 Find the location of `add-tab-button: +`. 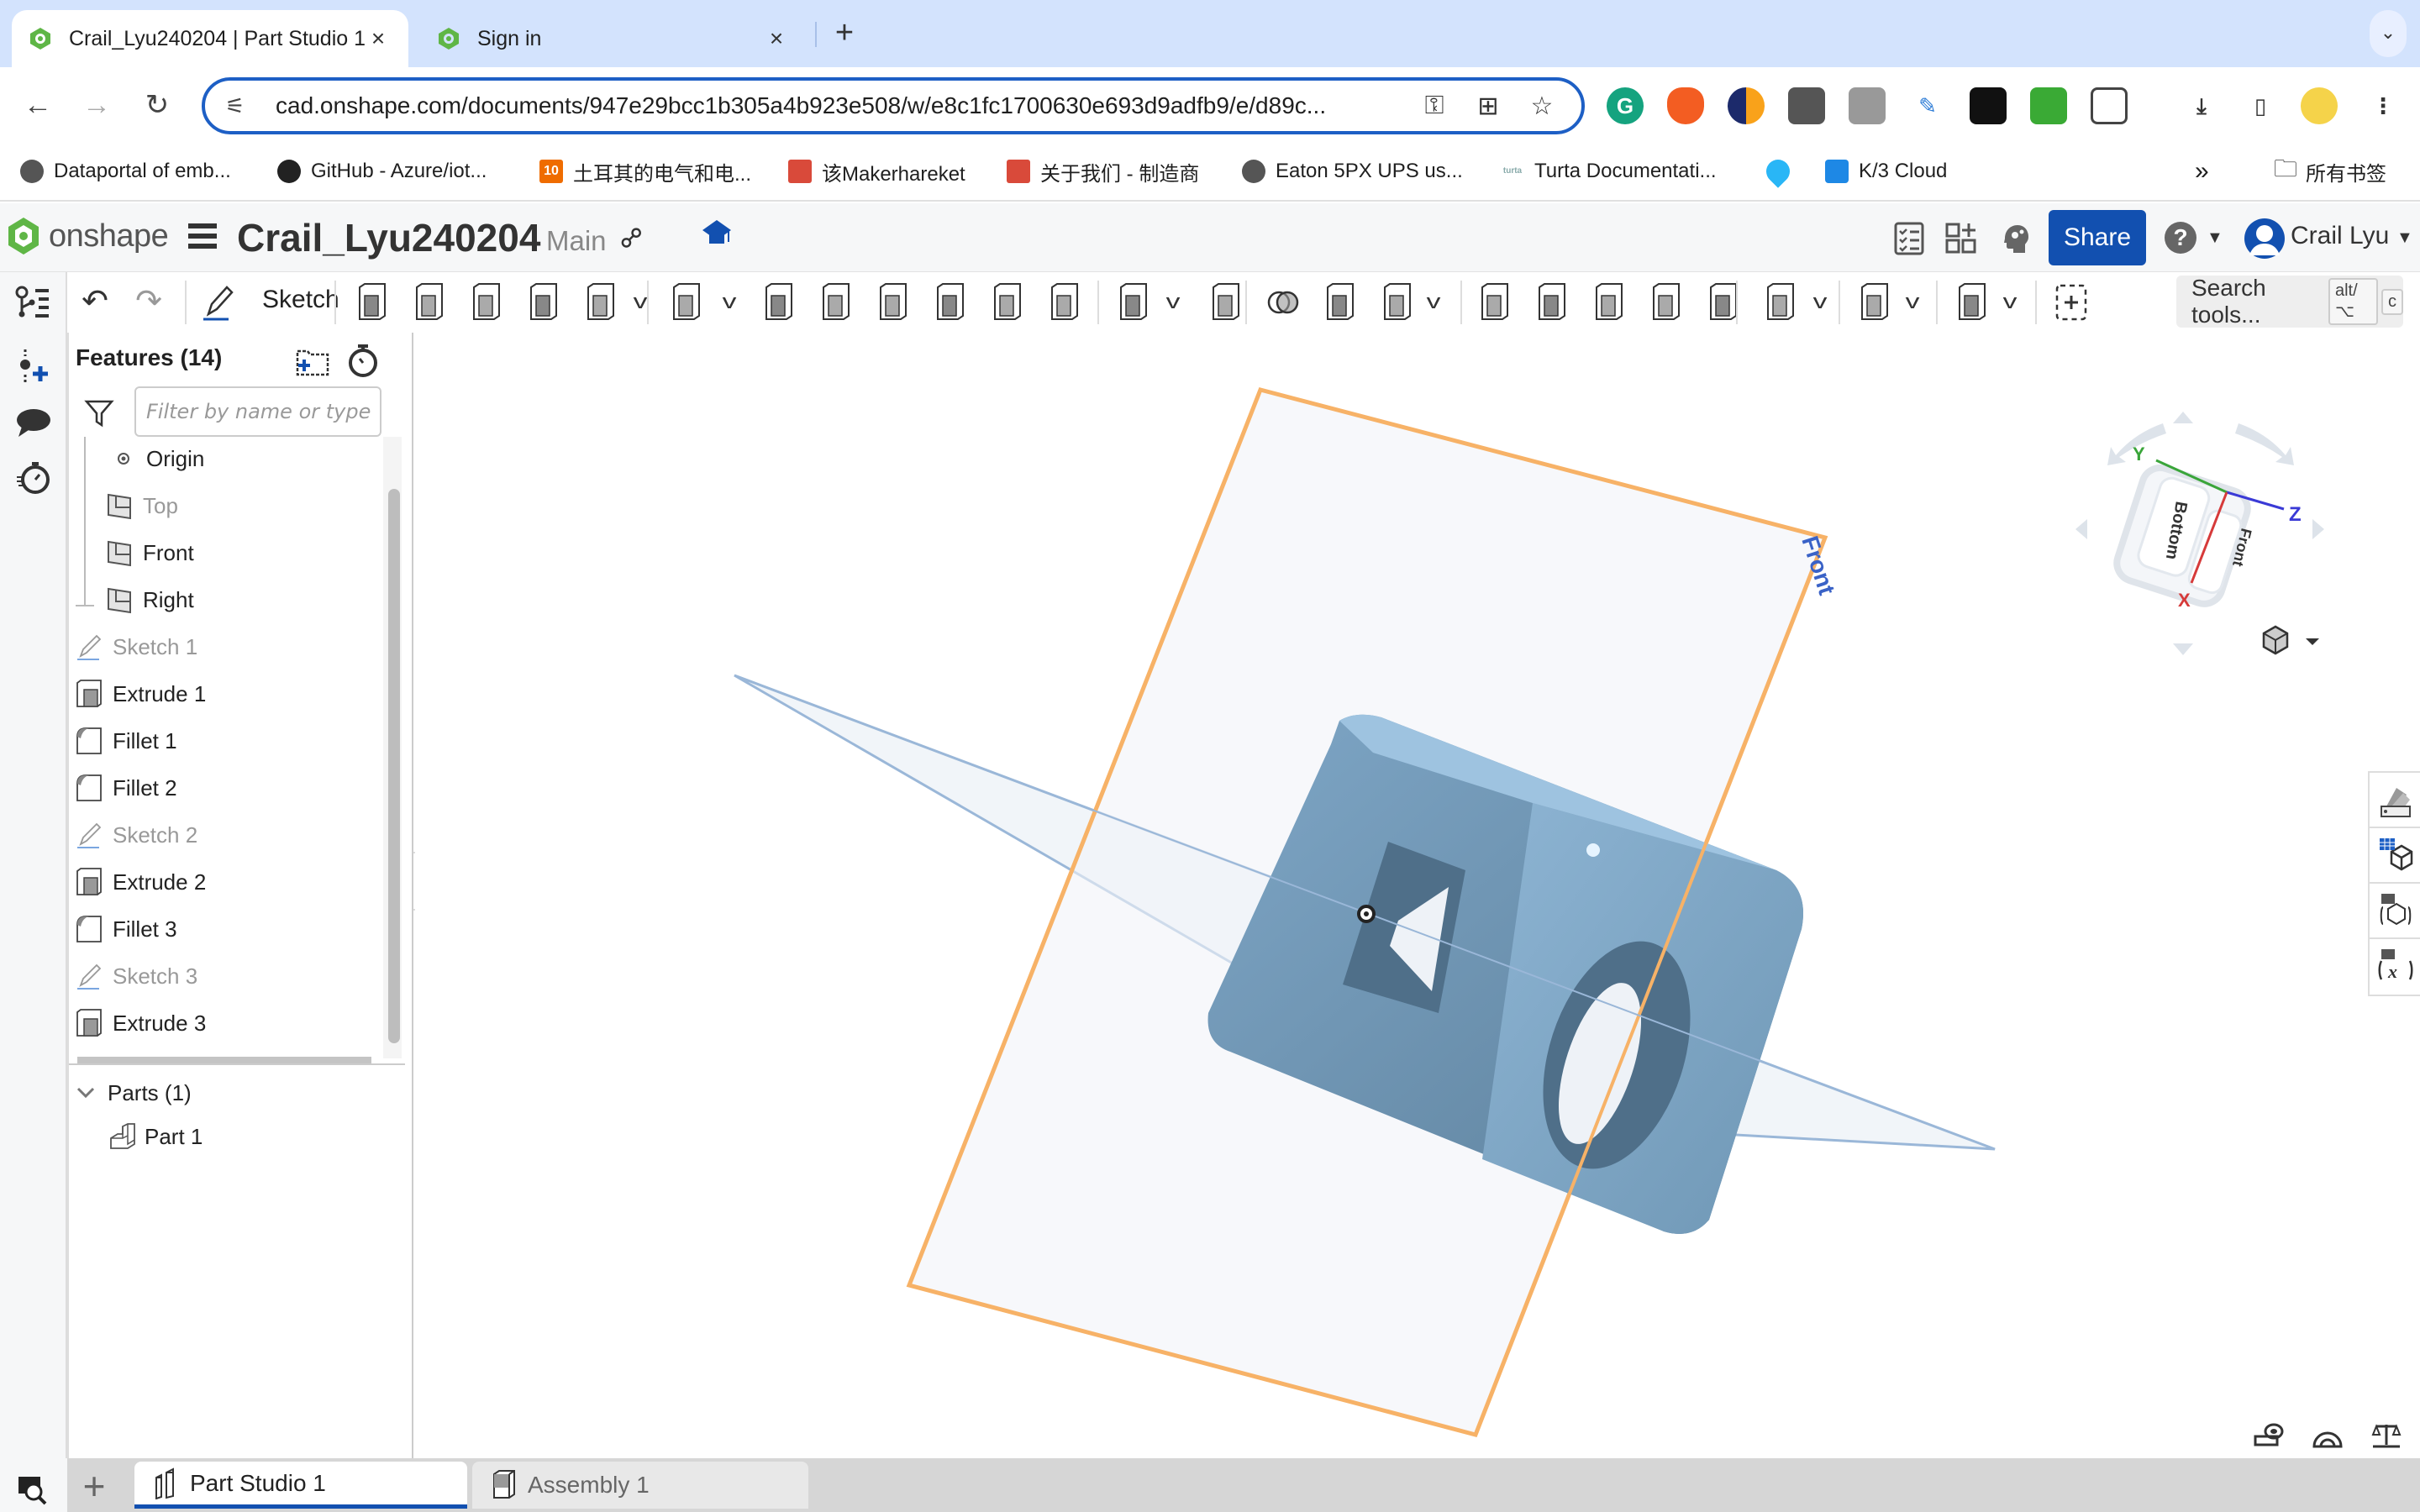

add-tab-button: + is located at coordinates (94, 1486).